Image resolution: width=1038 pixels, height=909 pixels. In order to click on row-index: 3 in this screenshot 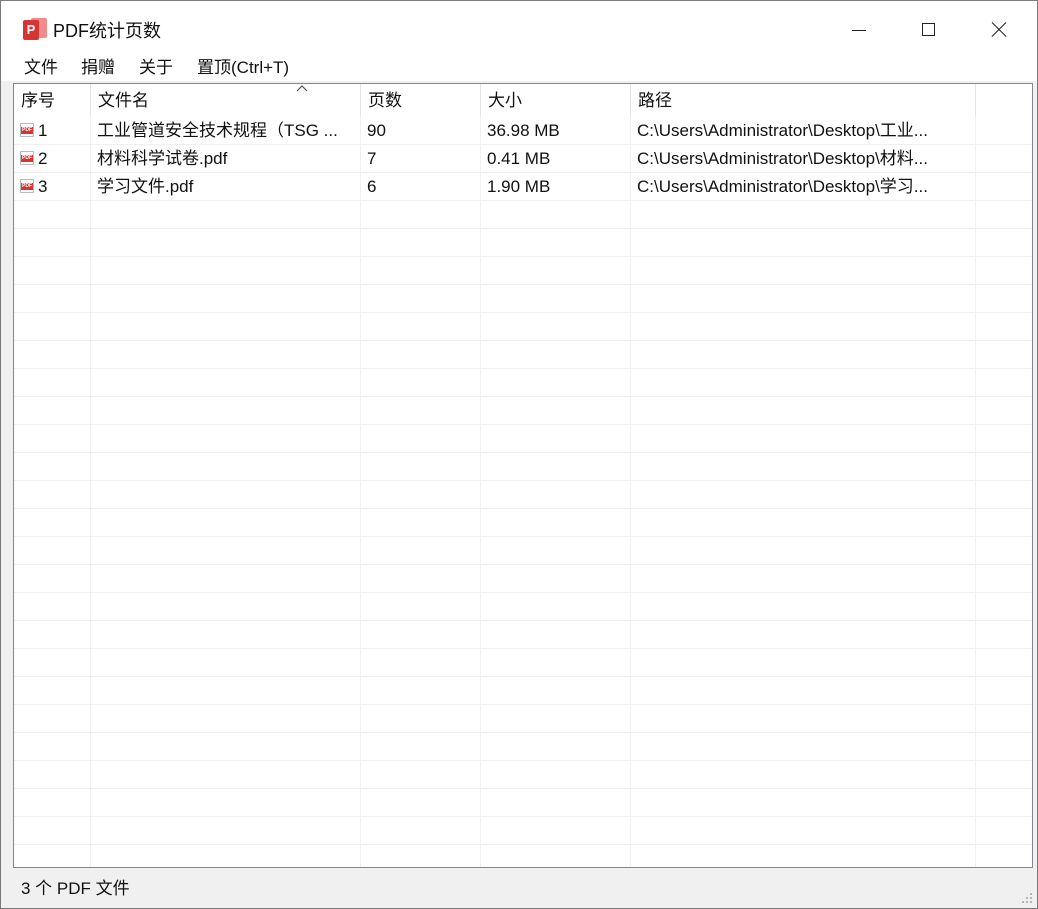, I will do `click(43, 186)`.